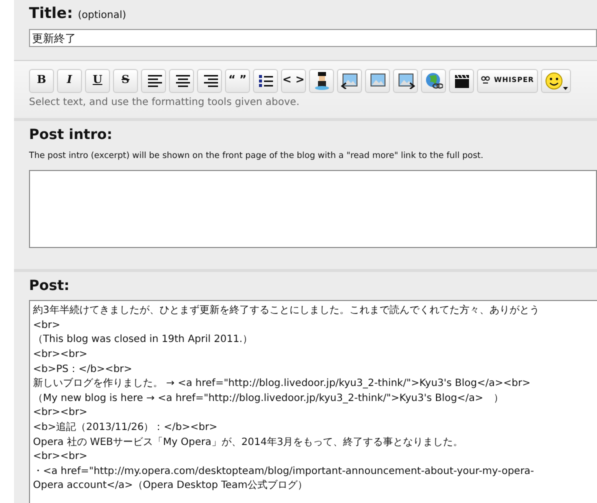 The image size is (597, 503). What do you see at coordinates (268, 399) in the screenshot?
I see `post-text-line: （My new blog is here → <a href="http://blog.livedoor.jp/kyu3_2-think/">Kyu3's Blog</a> ）` at bounding box center [268, 399].